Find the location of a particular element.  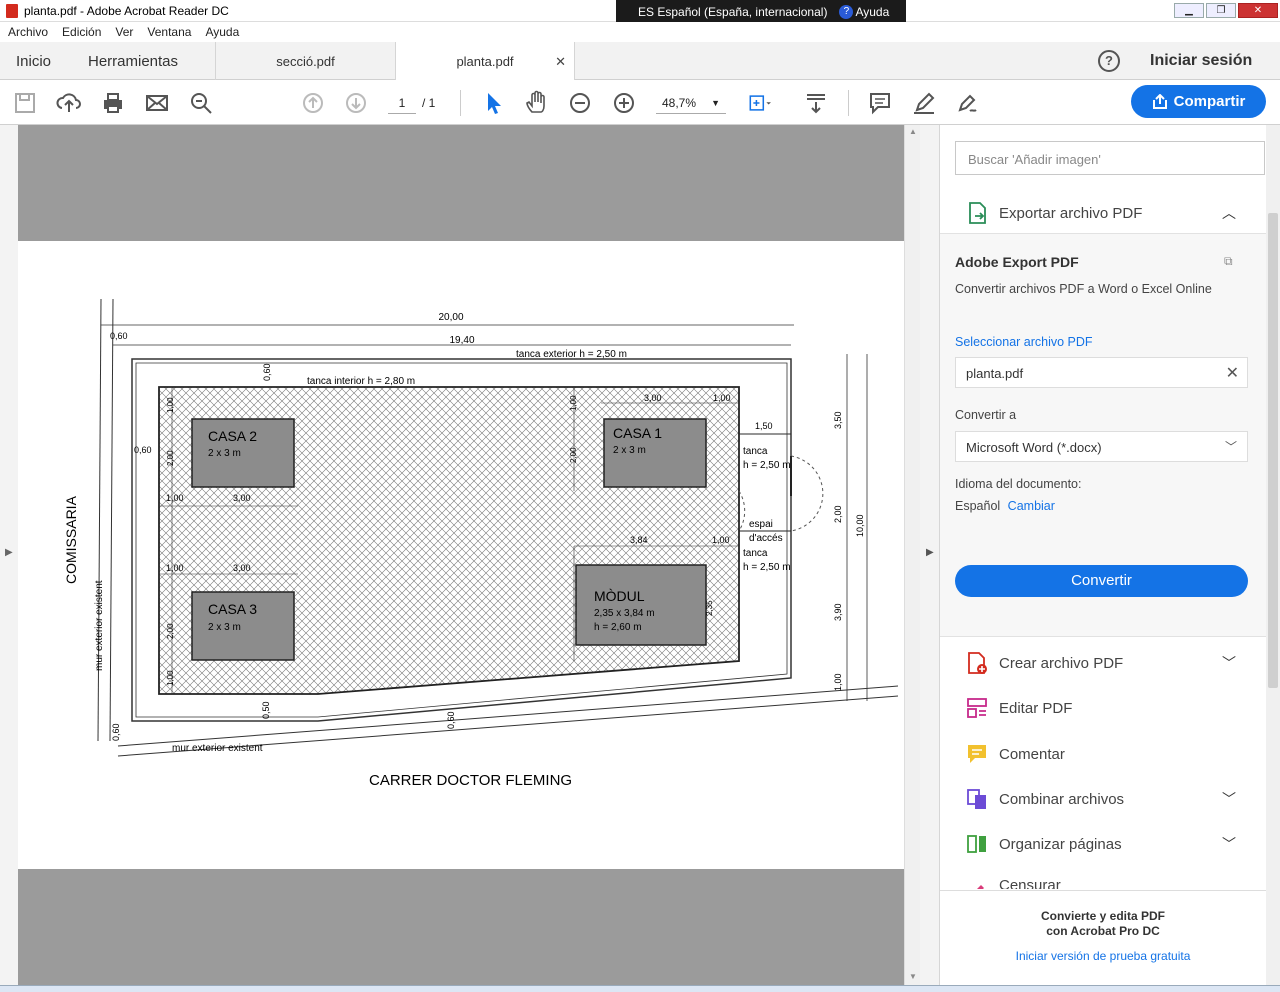

chevron-right-icon: ▶ is located at coordinates (930, 552).